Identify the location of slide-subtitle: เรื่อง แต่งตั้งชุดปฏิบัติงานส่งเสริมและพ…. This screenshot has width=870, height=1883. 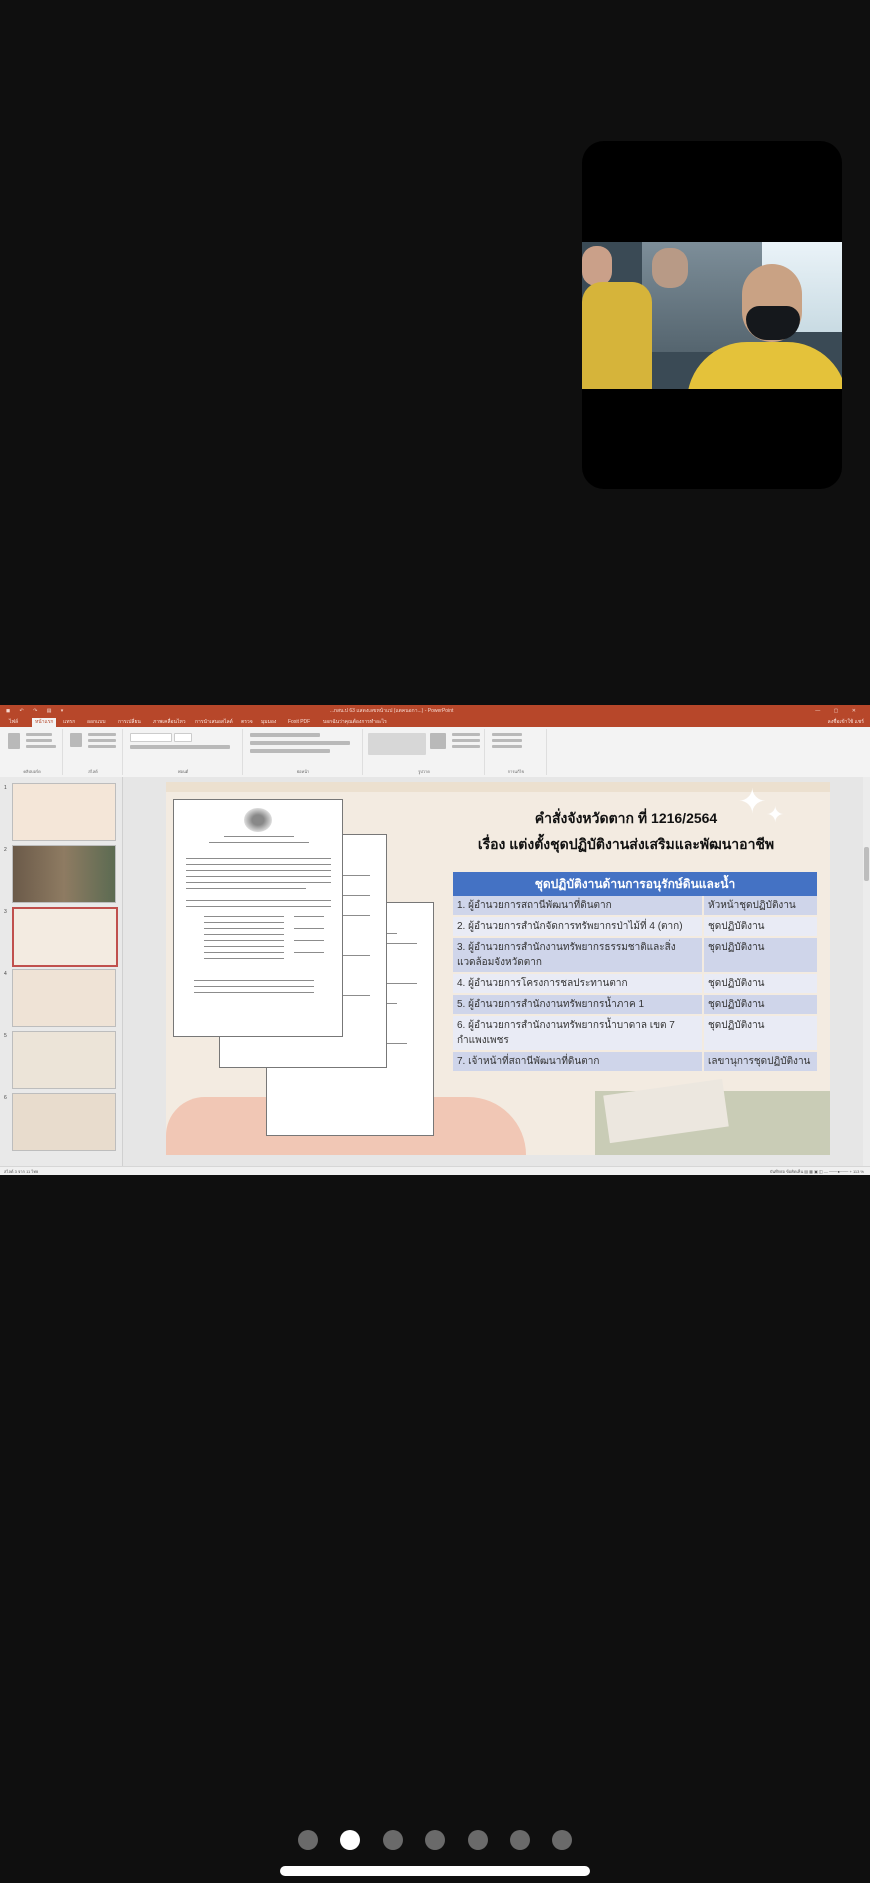
(626, 844).